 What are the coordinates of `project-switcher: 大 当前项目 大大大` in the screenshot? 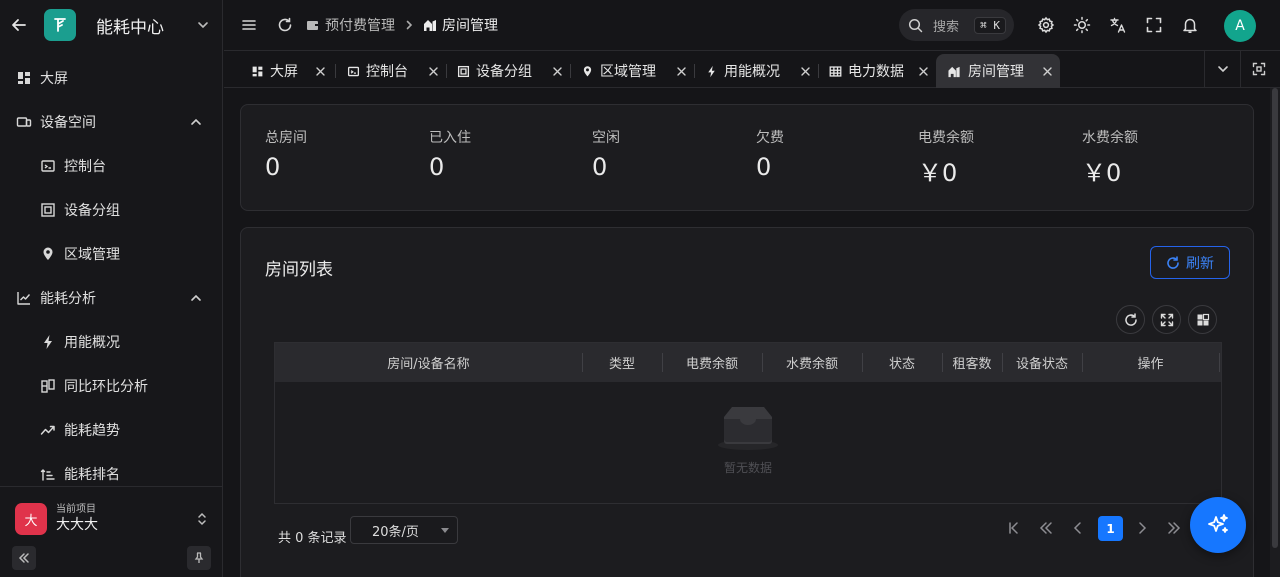 It's located at (111, 519).